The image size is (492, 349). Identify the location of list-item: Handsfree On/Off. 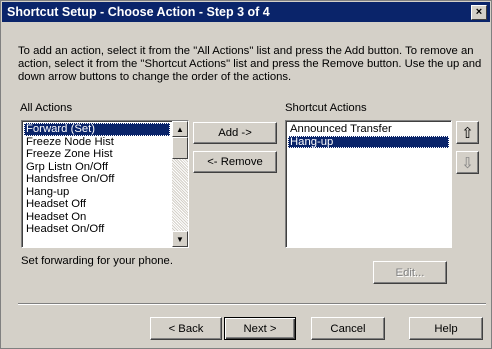
(97, 179).